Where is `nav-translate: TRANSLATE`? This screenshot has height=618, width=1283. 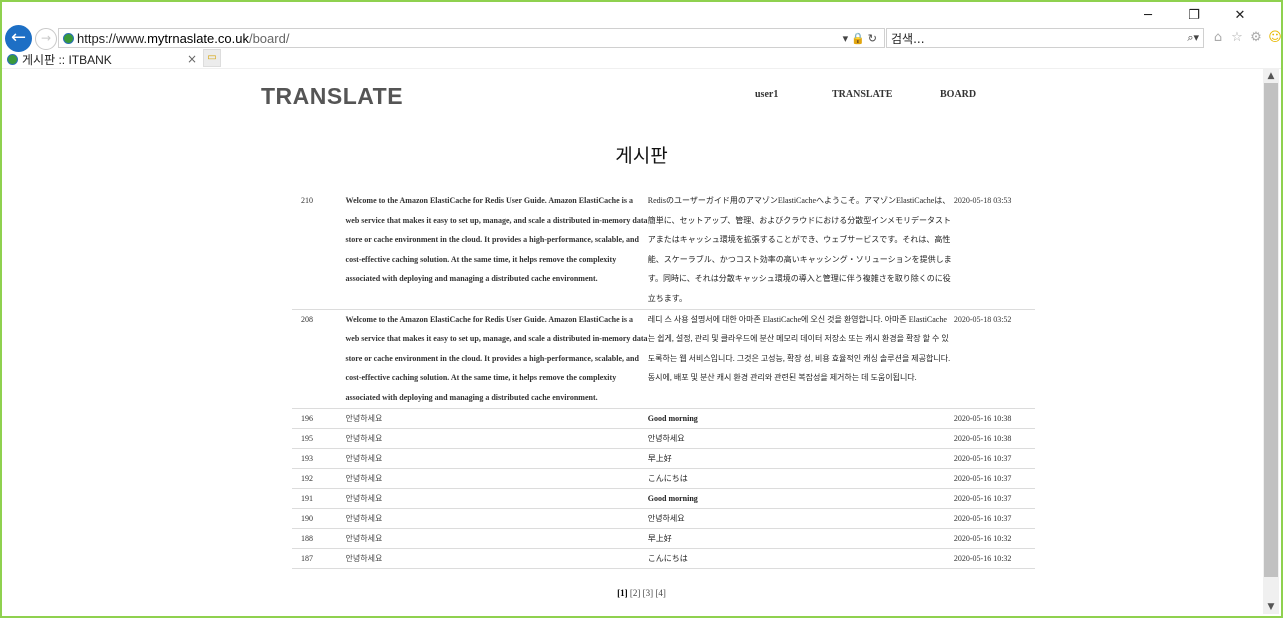
nav-translate: TRANSLATE is located at coordinates (862, 94).